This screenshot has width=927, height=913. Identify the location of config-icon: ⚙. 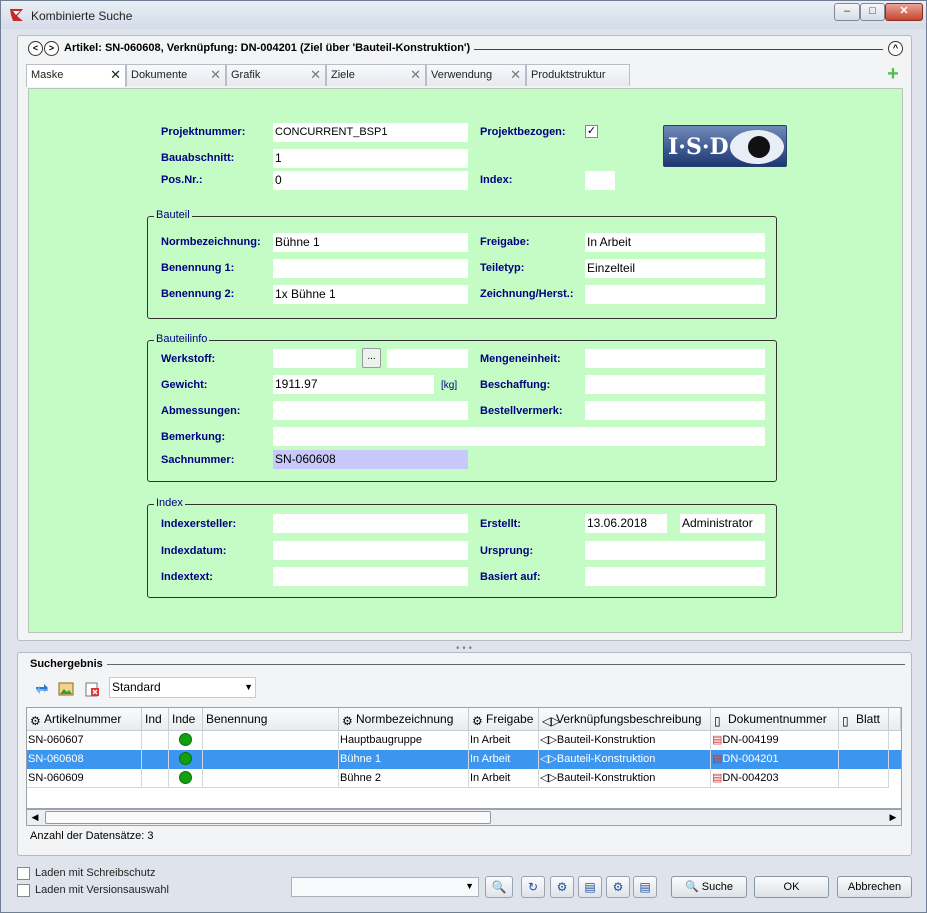
(618, 887).